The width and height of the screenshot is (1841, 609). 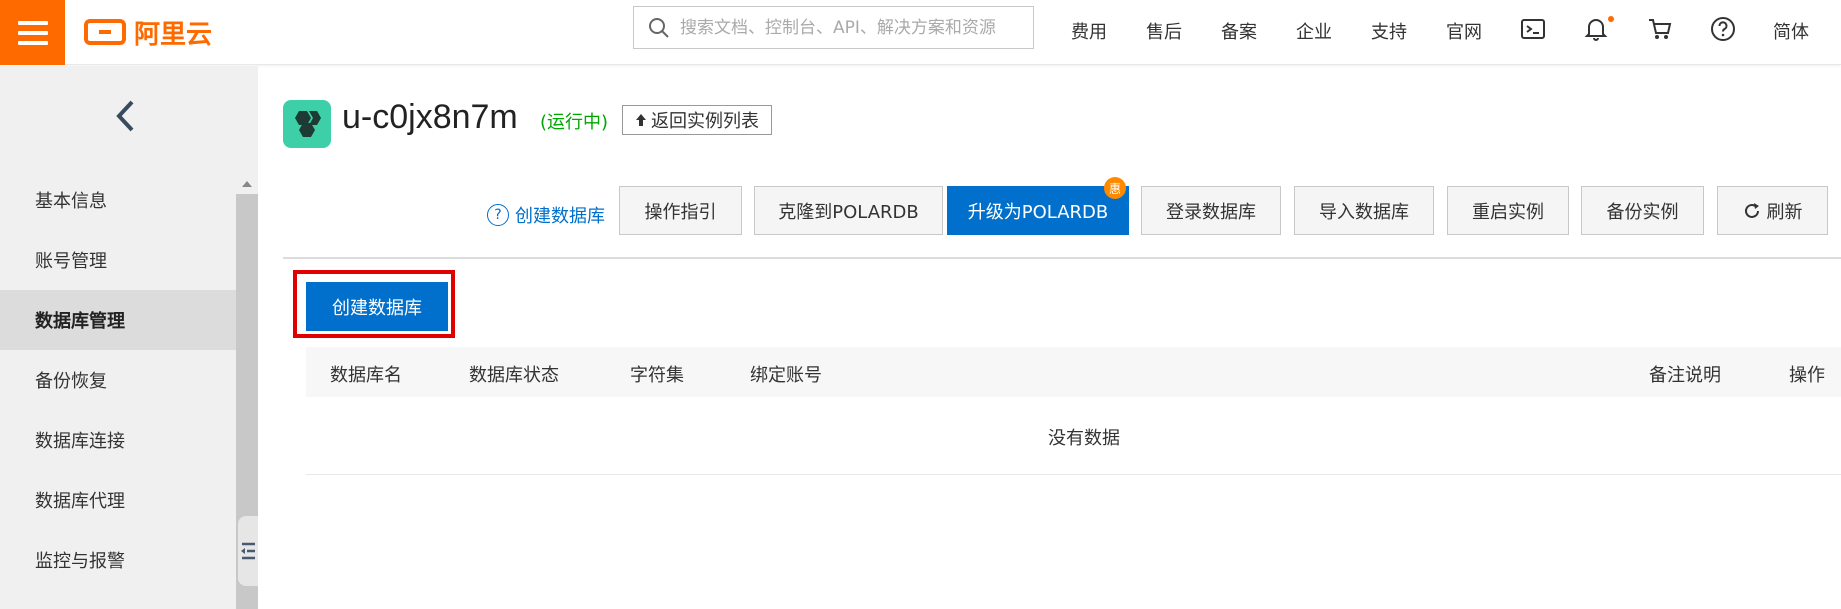 I want to click on instance-status: (运行中), so click(x=574, y=122).